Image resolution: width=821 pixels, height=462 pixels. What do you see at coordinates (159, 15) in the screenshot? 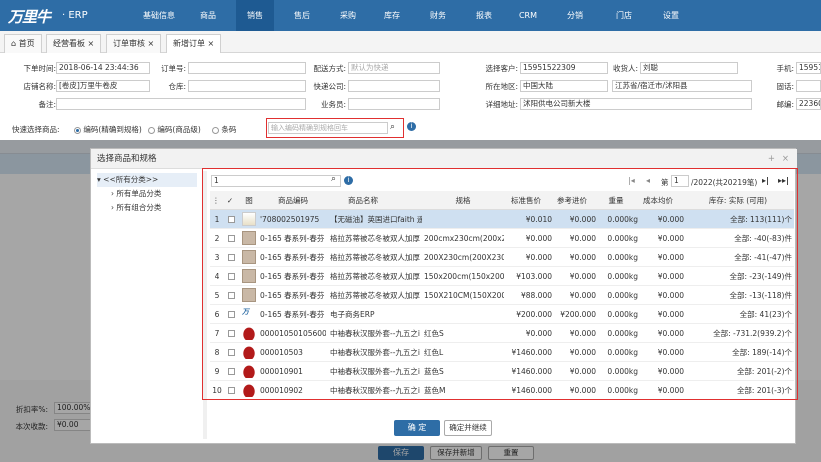
I see `menu-item: 基础信息` at bounding box center [159, 15].